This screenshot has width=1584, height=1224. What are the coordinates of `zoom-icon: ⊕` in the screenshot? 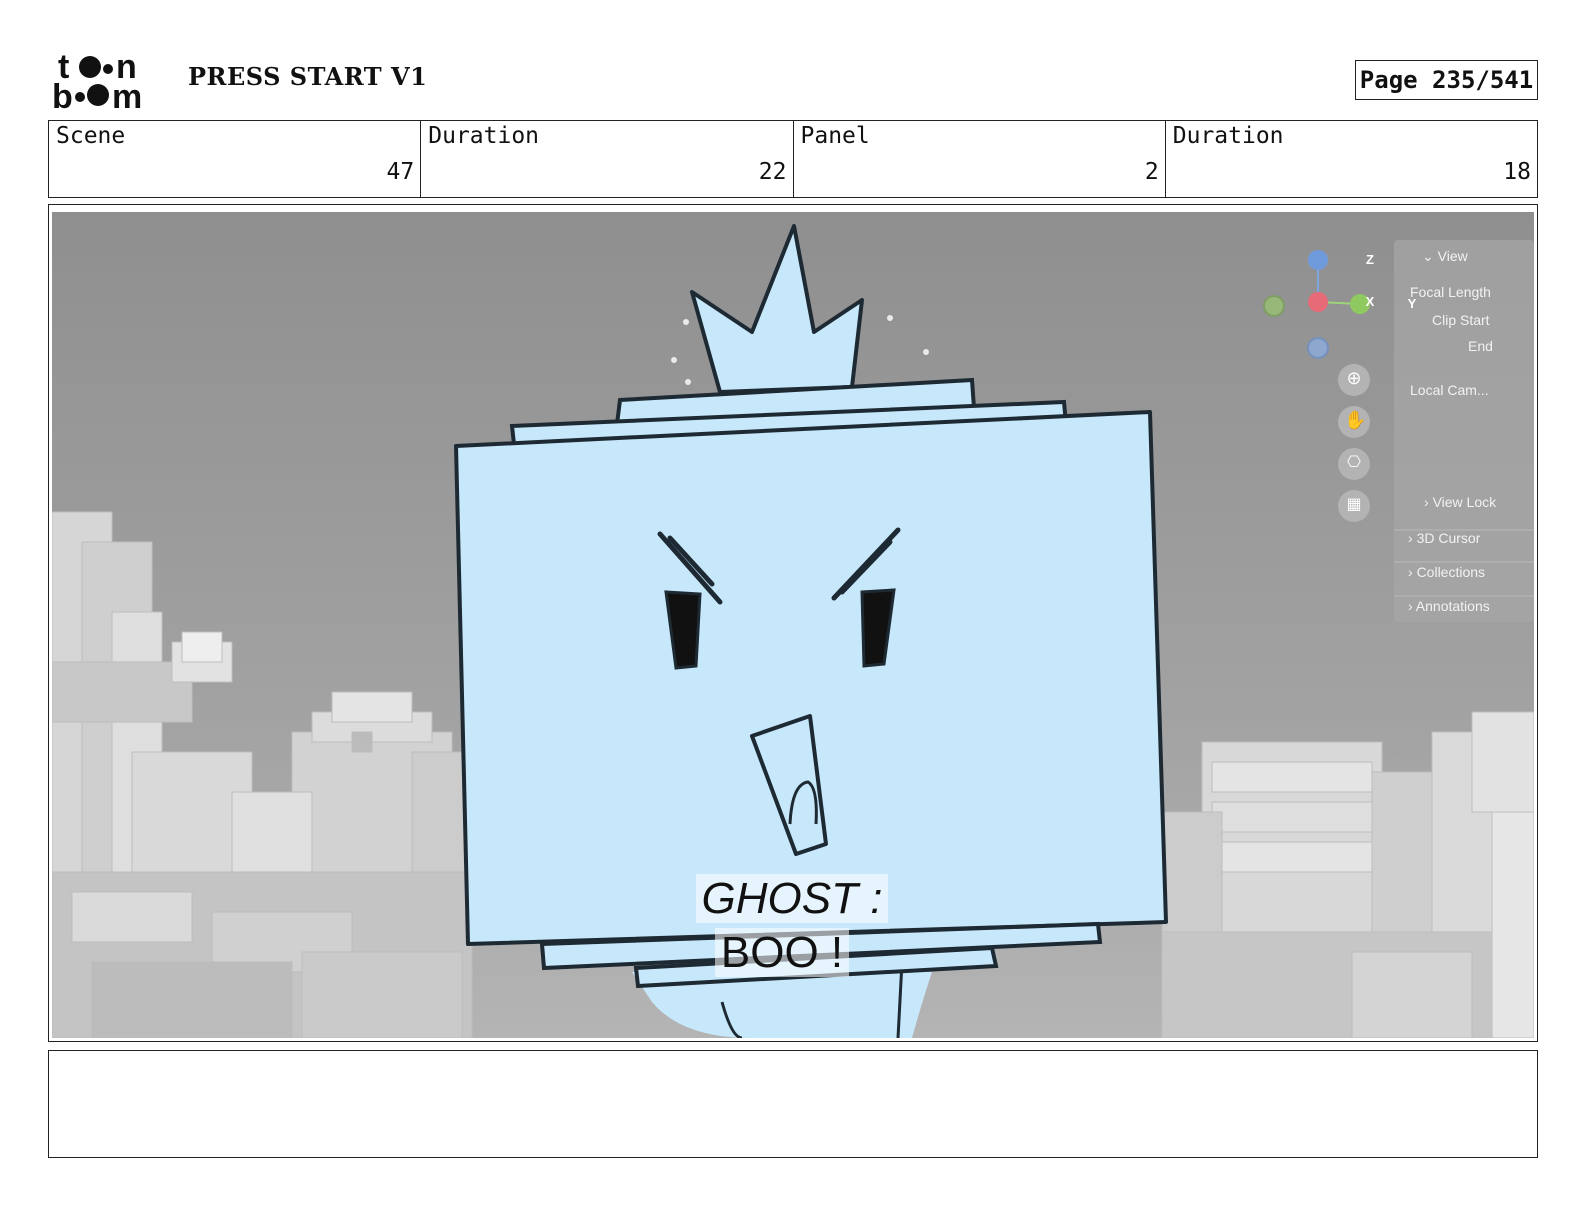 It's located at (1354, 378).